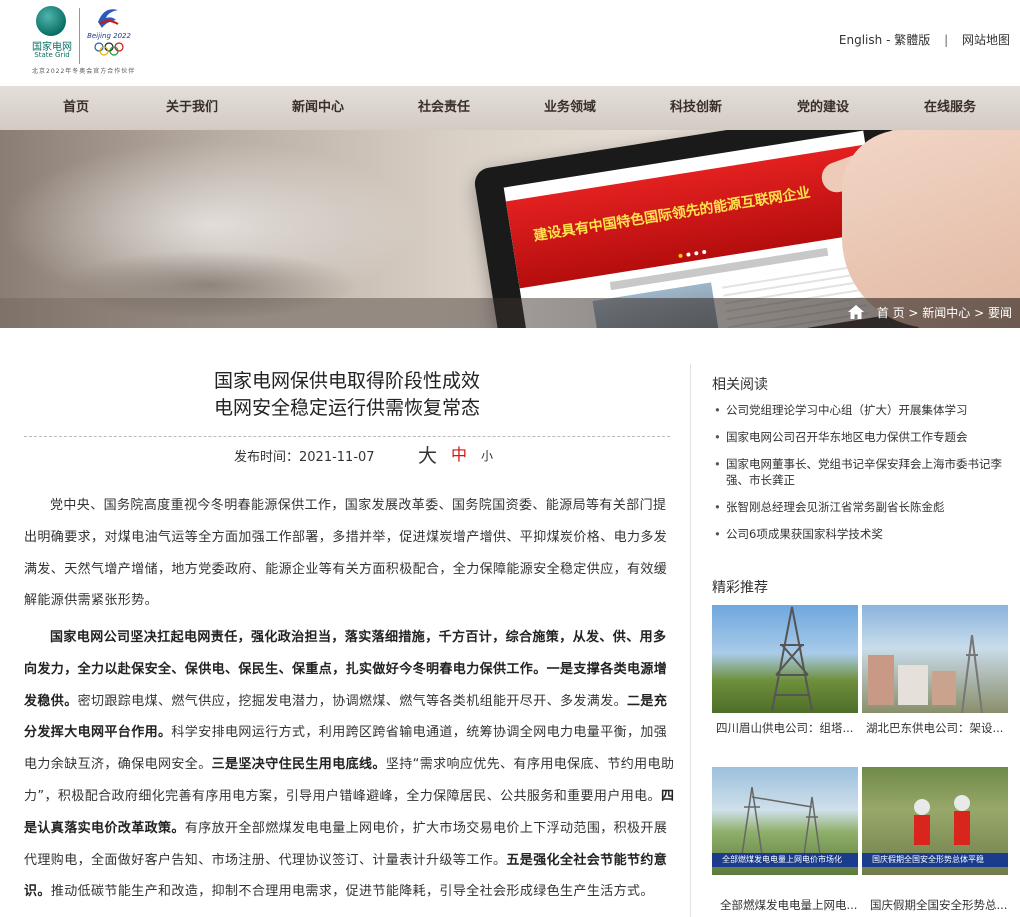 The image size is (1020, 917). What do you see at coordinates (740, 588) in the screenshot?
I see `featured-heading: 精彩推荐` at bounding box center [740, 588].